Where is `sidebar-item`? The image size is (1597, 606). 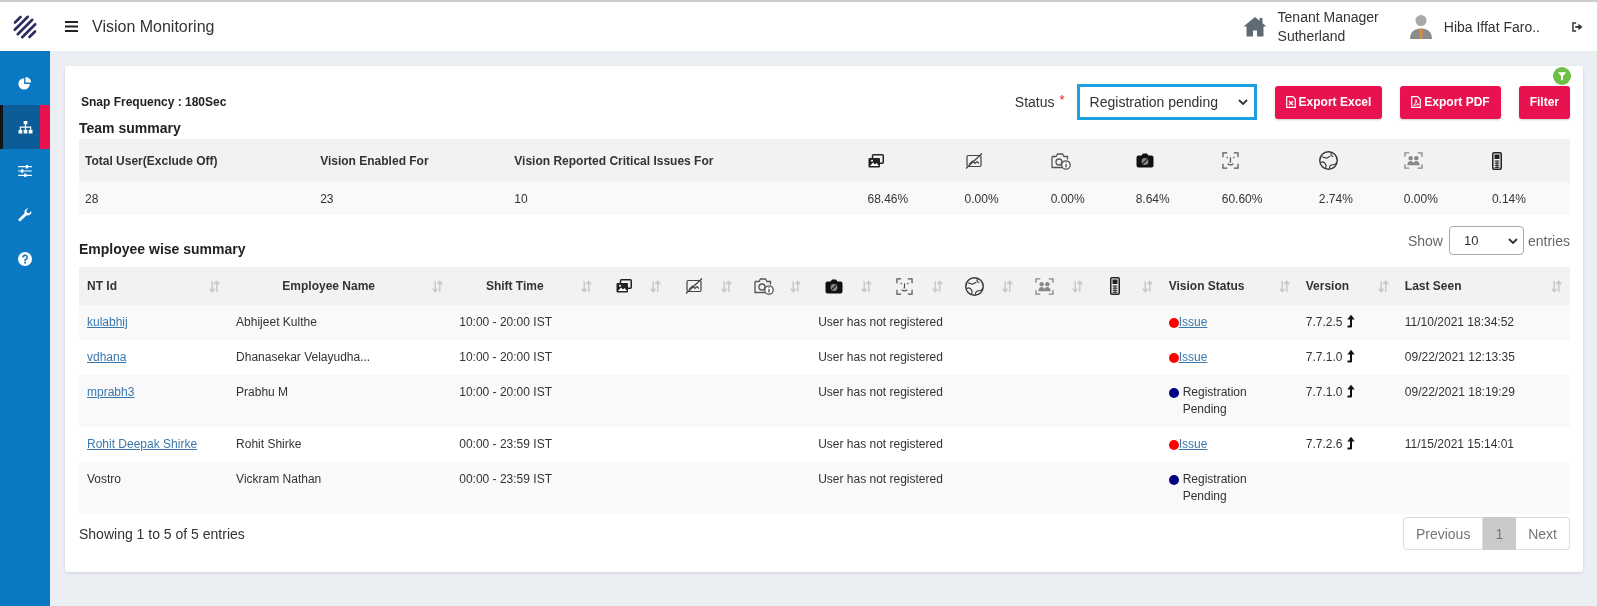 sidebar-item is located at coordinates (25, 127).